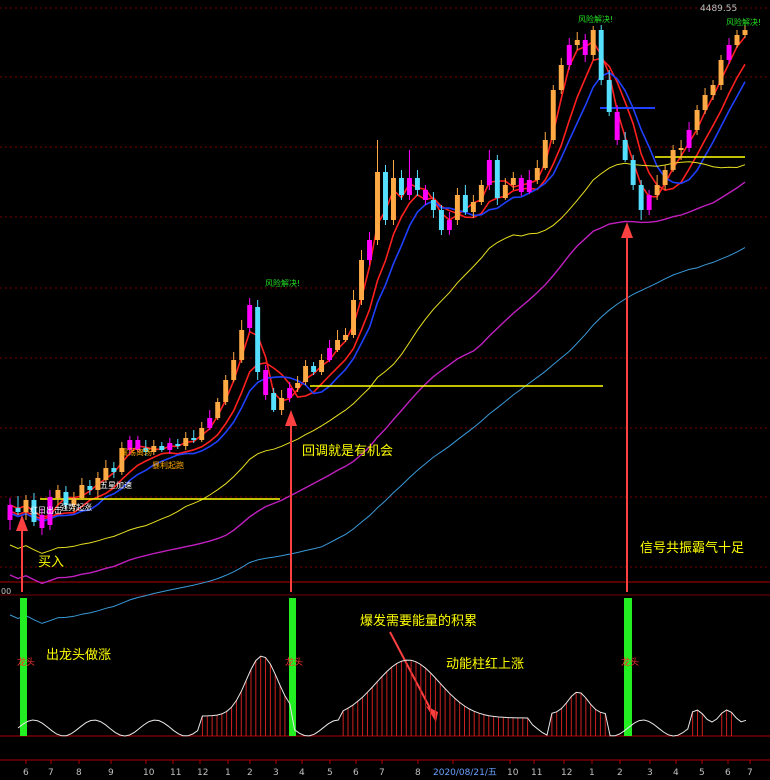  I want to click on x-tick-label: 12, so click(202, 773).